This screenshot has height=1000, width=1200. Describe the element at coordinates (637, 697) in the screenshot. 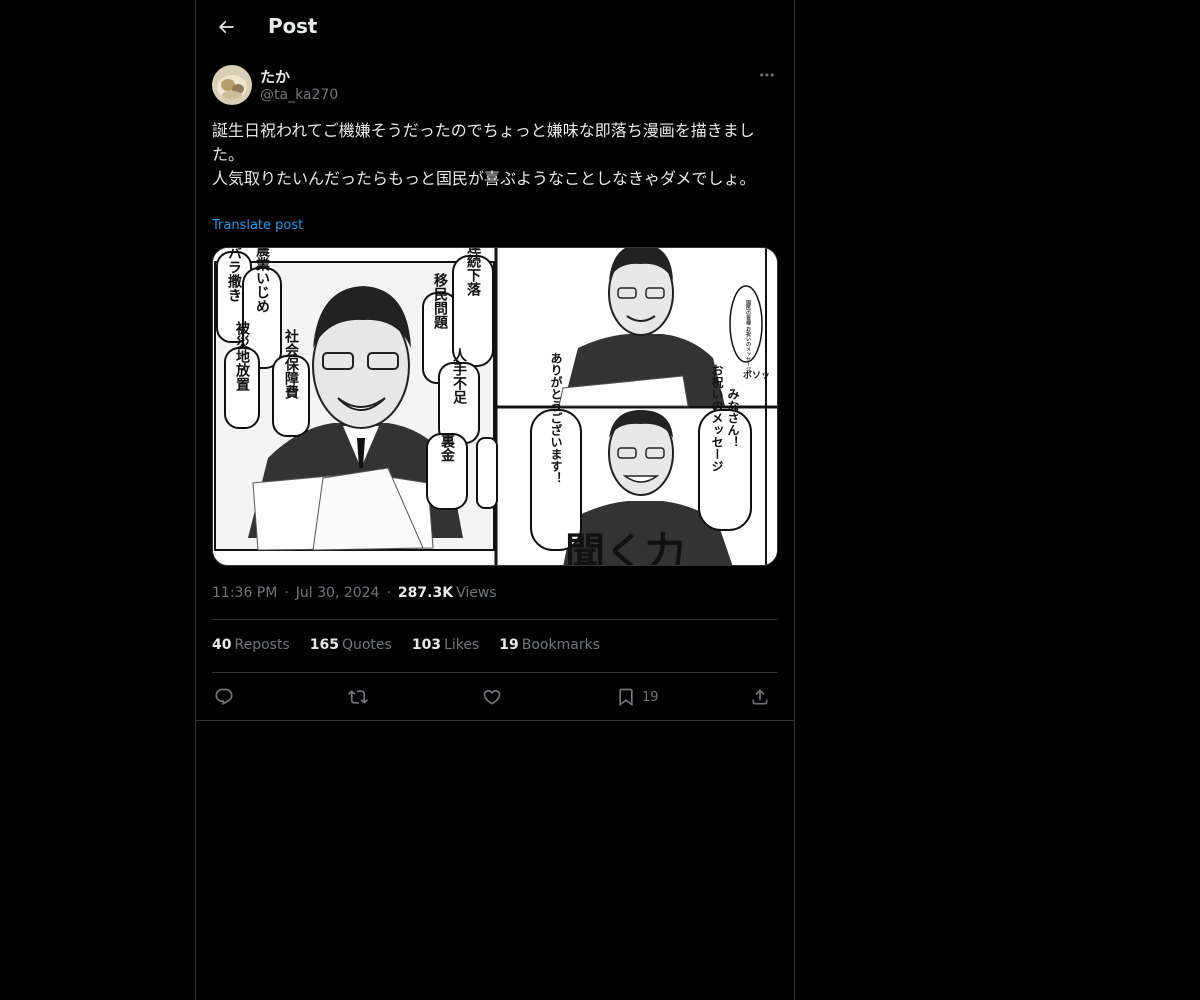

I see `bookmark-button: 19` at that location.